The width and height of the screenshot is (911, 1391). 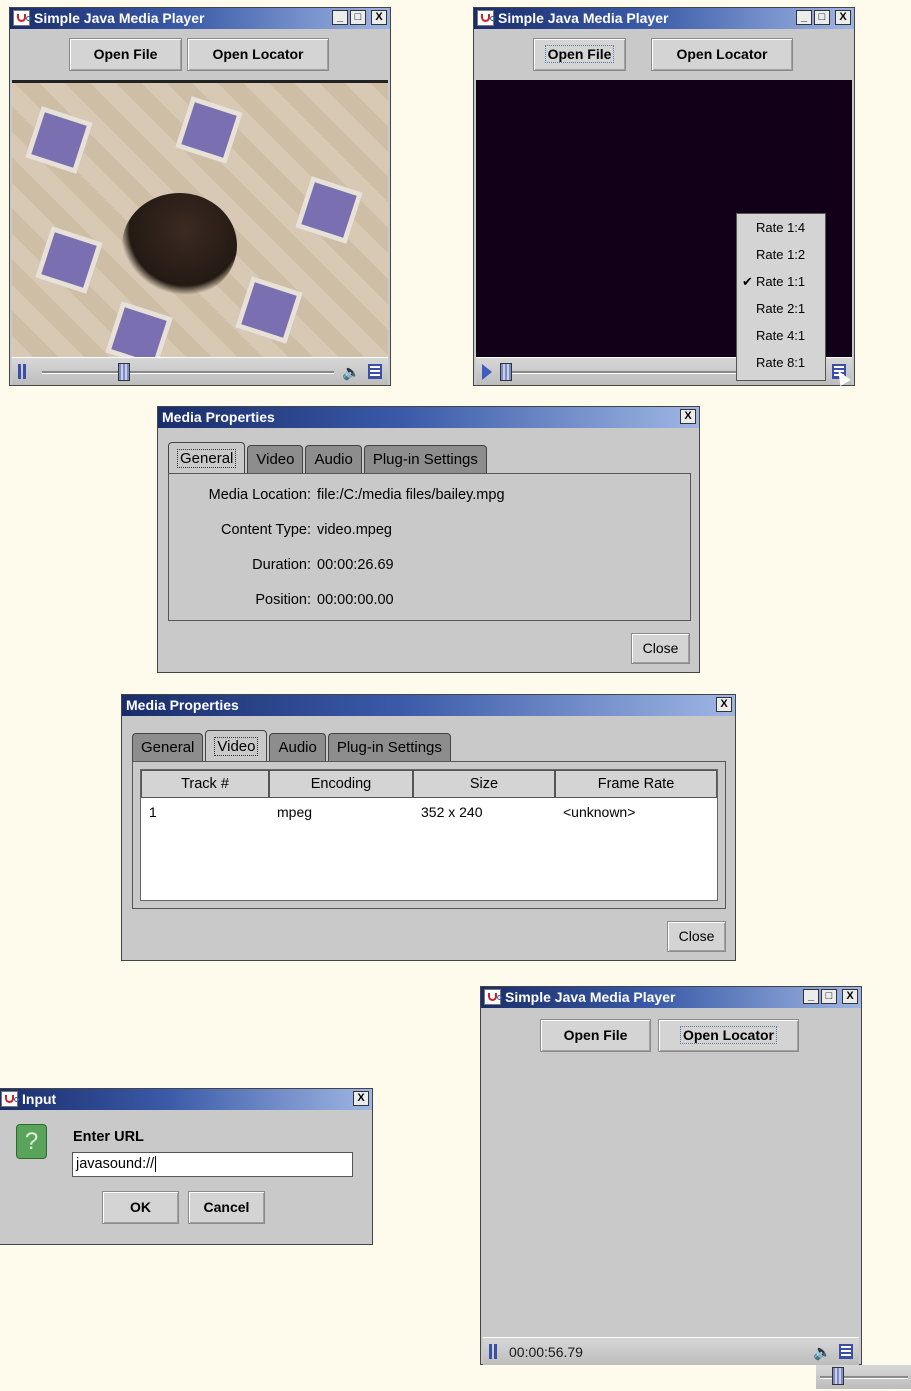 I want to click on property-key: Content Type:, so click(x=265, y=530).